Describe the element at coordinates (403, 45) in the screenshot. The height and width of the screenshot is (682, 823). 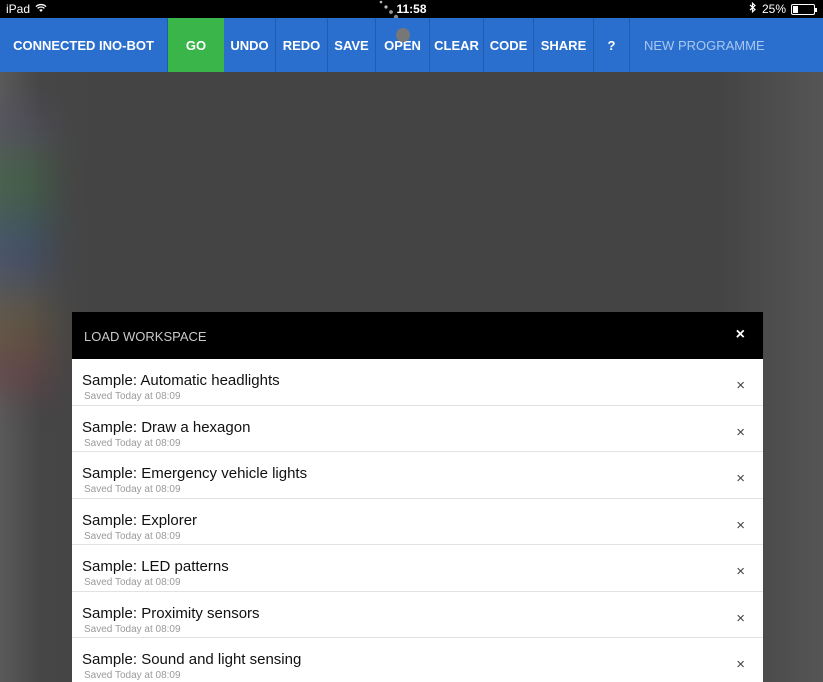
I see `open-button: OPEN` at that location.